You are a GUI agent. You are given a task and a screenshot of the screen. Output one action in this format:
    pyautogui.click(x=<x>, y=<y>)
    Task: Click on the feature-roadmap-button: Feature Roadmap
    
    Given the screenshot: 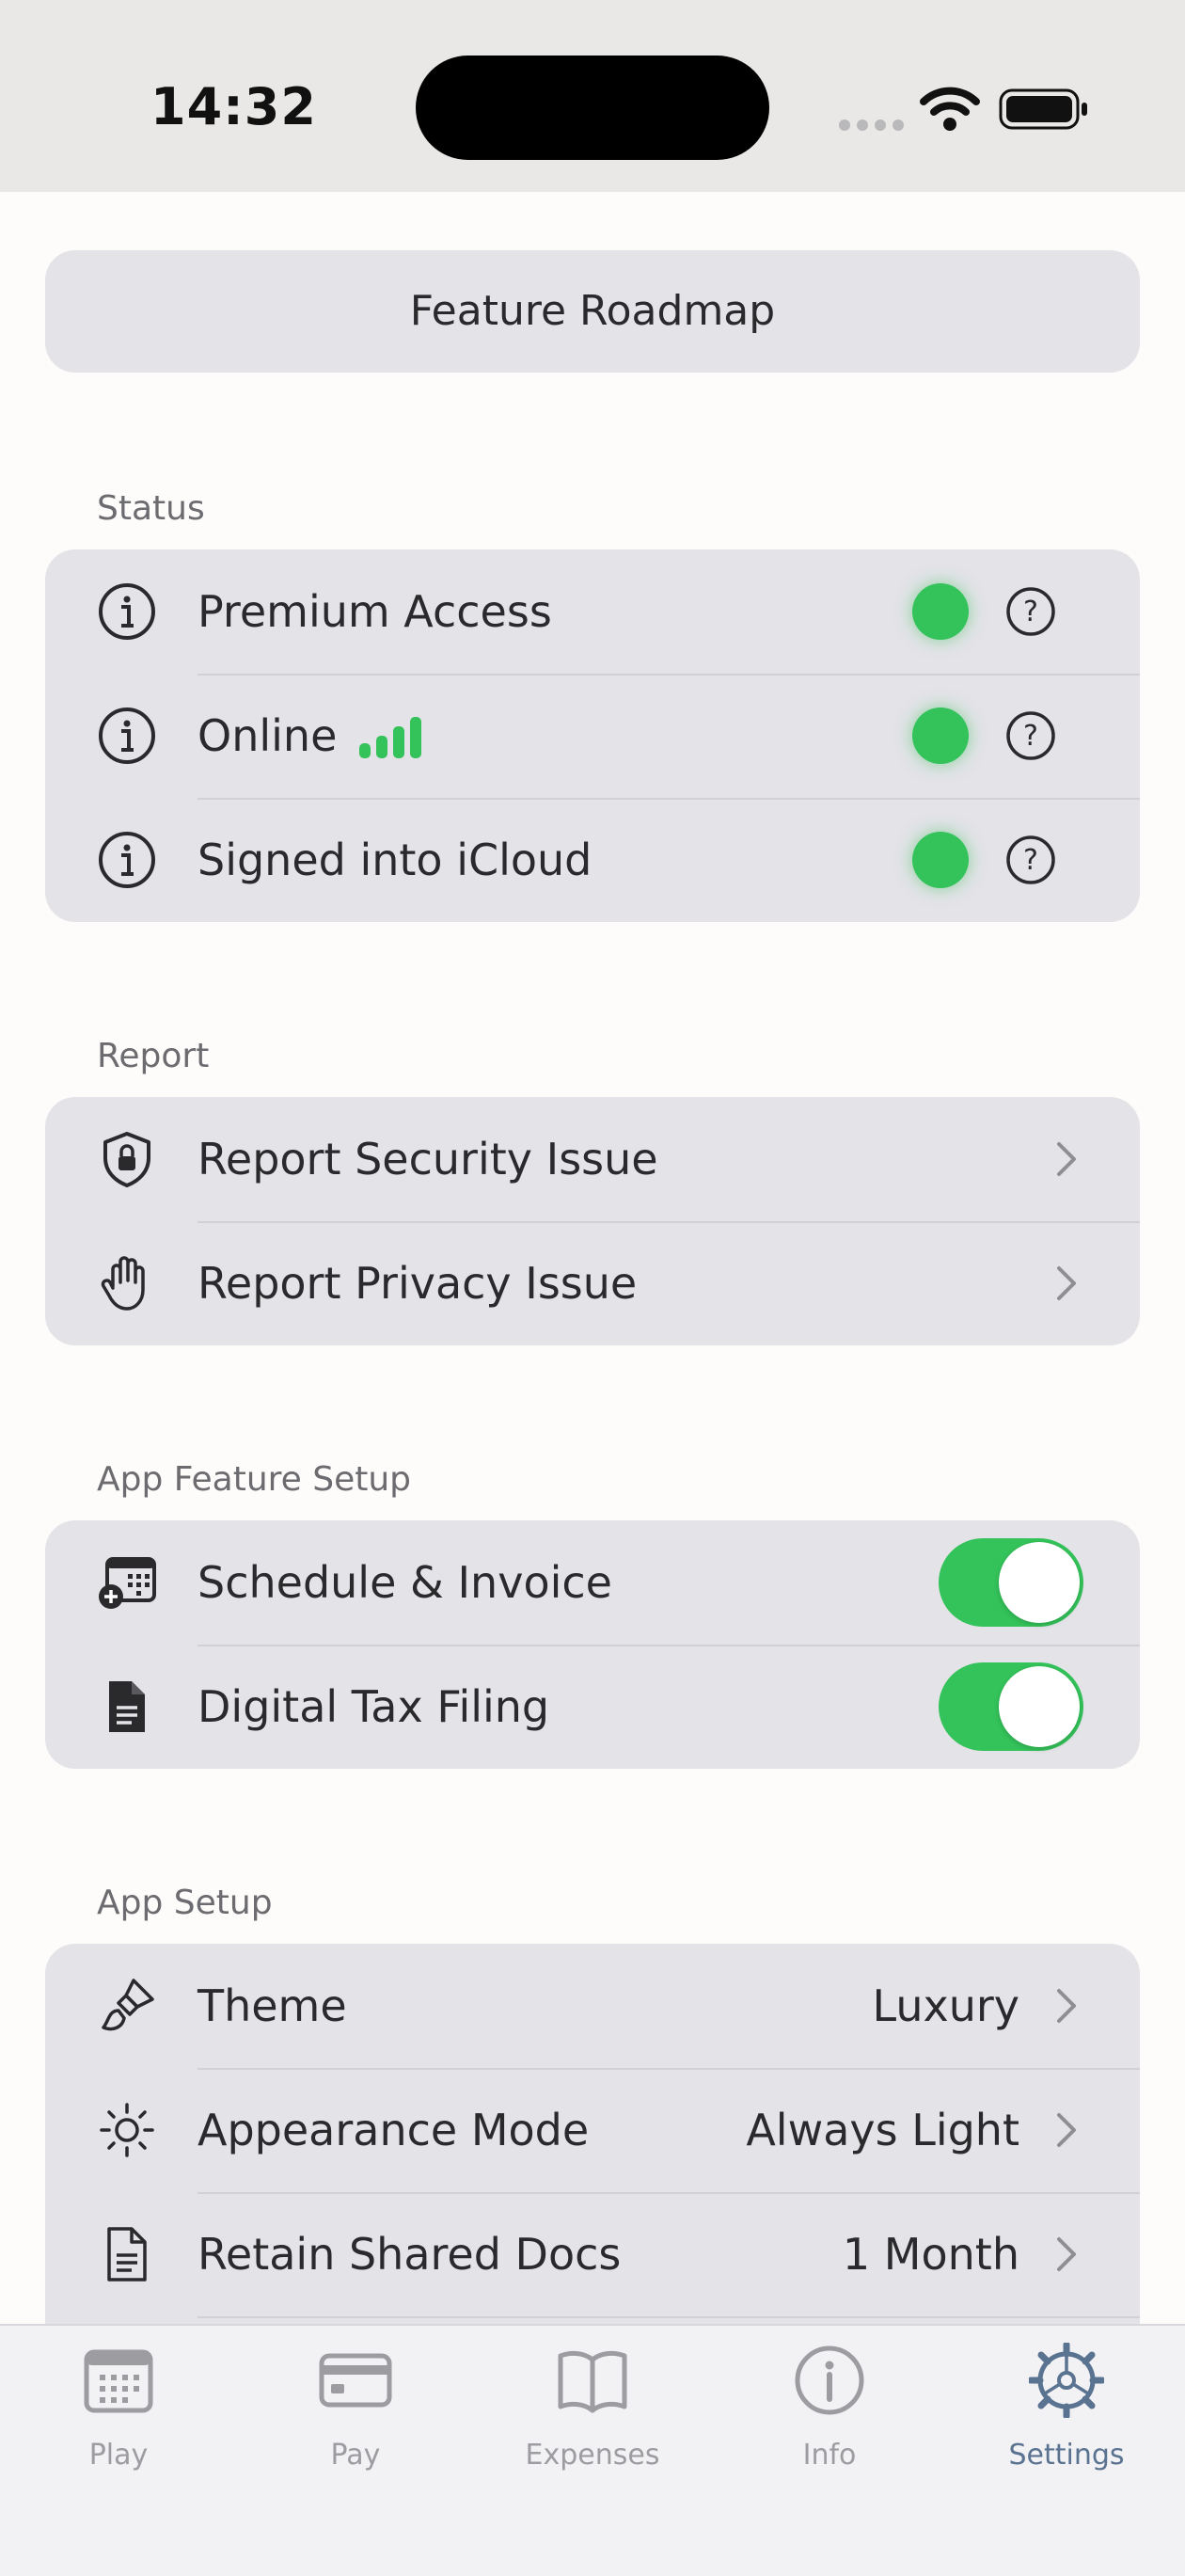 What is the action you would take?
    pyautogui.click(x=592, y=311)
    